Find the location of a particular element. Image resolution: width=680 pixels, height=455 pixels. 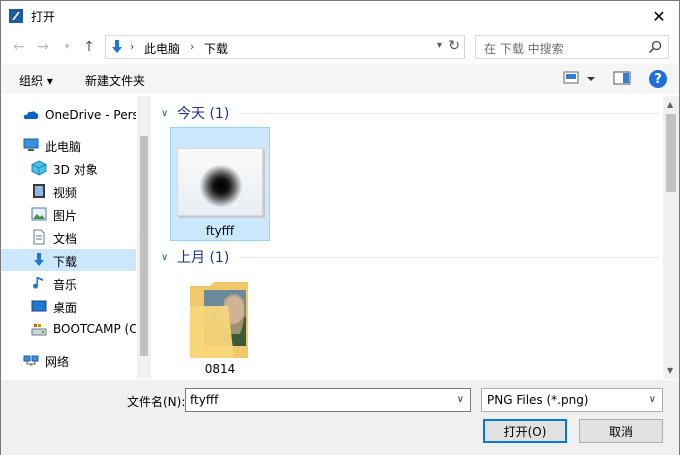

sidebar-item-music: 音乐 is located at coordinates (68, 283).